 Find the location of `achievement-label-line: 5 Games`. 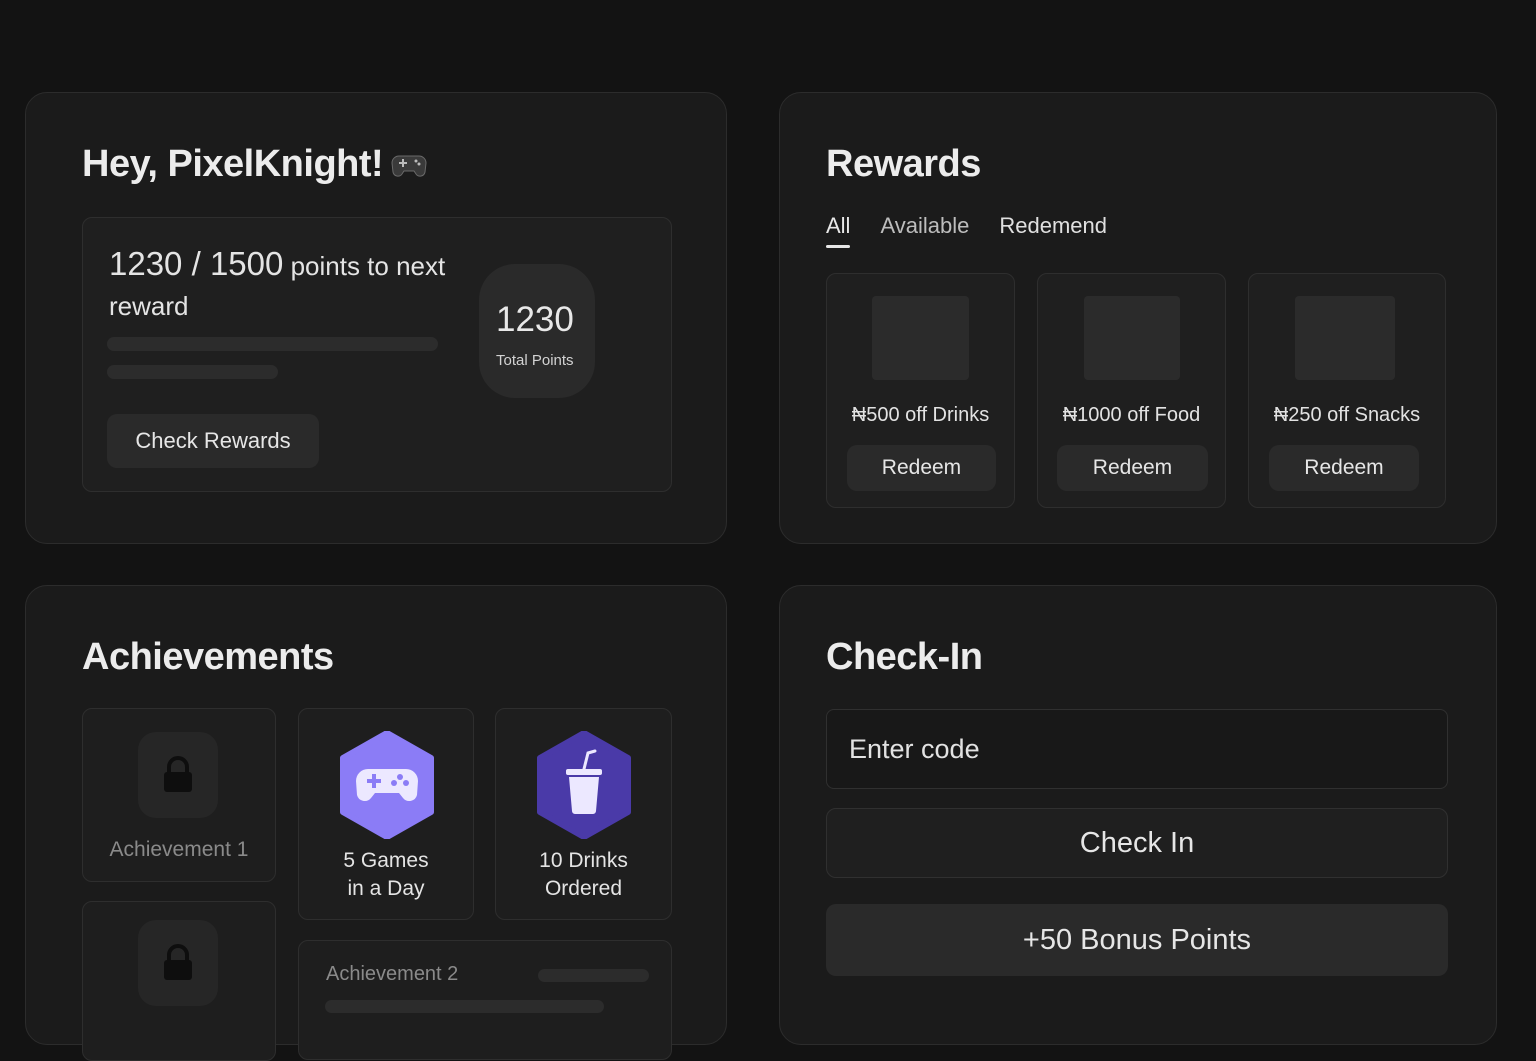

achievement-label-line: 5 Games is located at coordinates (386, 860).